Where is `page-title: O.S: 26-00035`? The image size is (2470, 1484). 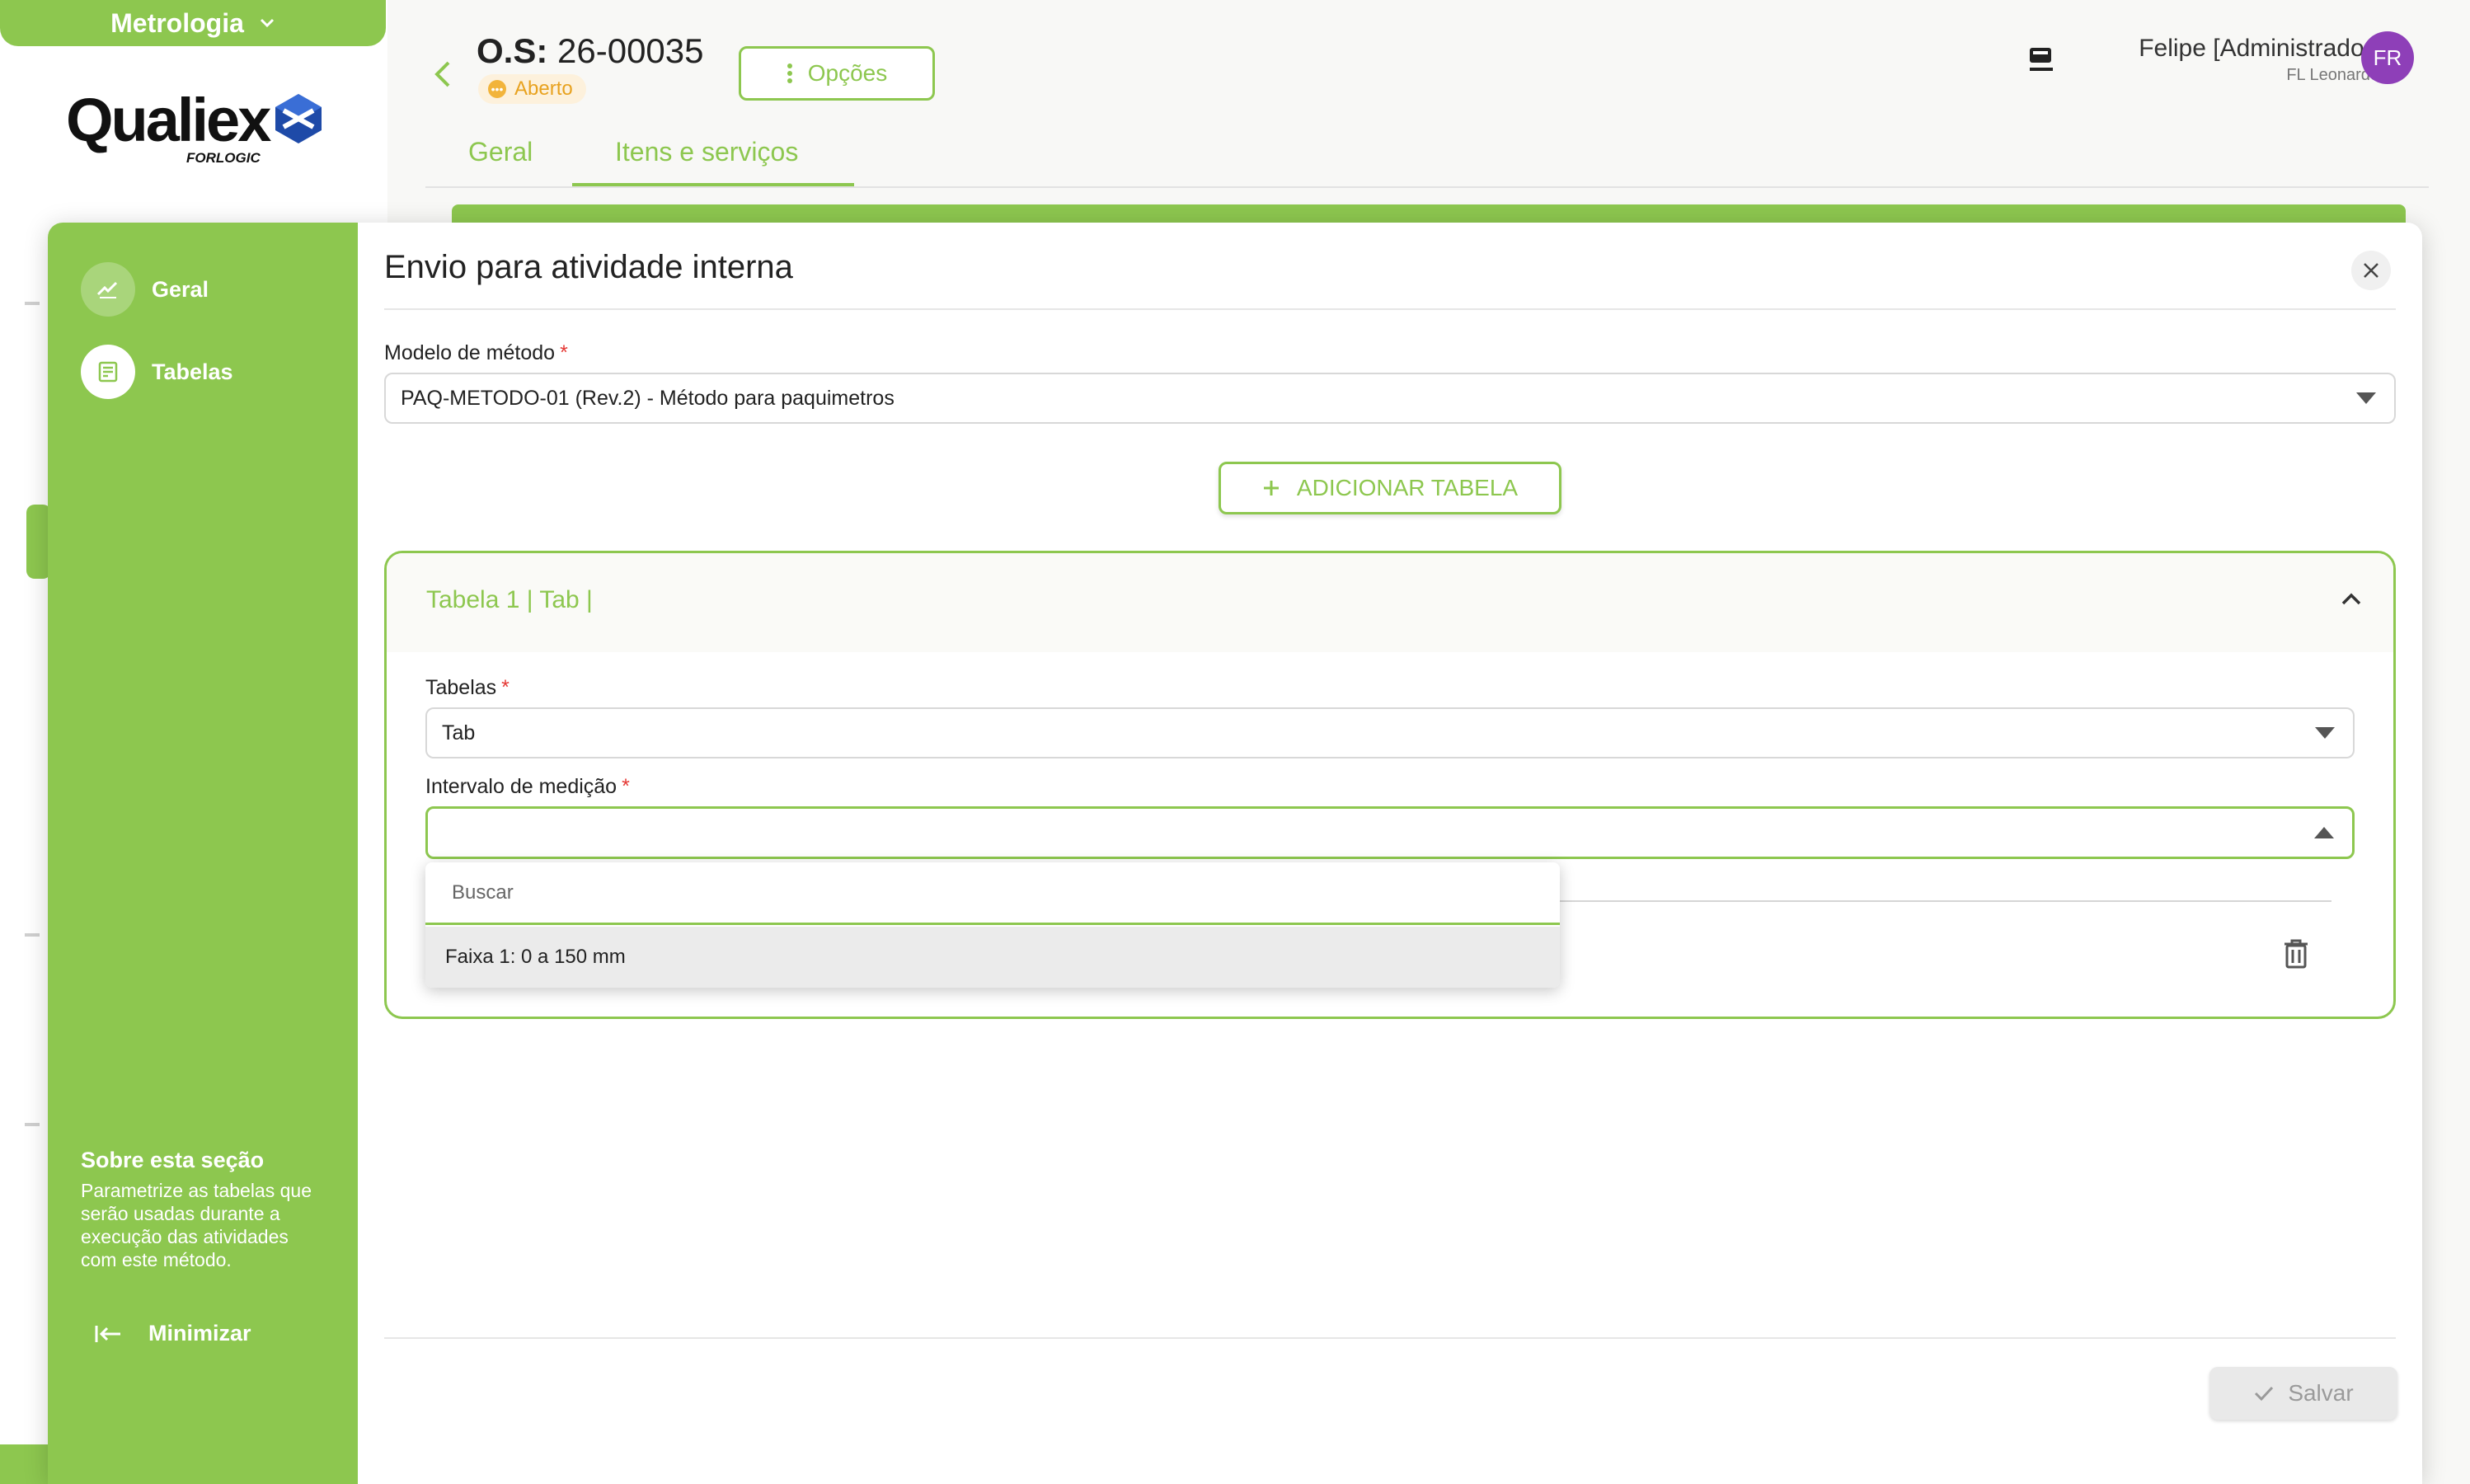 page-title: O.S: 26-00035 is located at coordinates (590, 51).